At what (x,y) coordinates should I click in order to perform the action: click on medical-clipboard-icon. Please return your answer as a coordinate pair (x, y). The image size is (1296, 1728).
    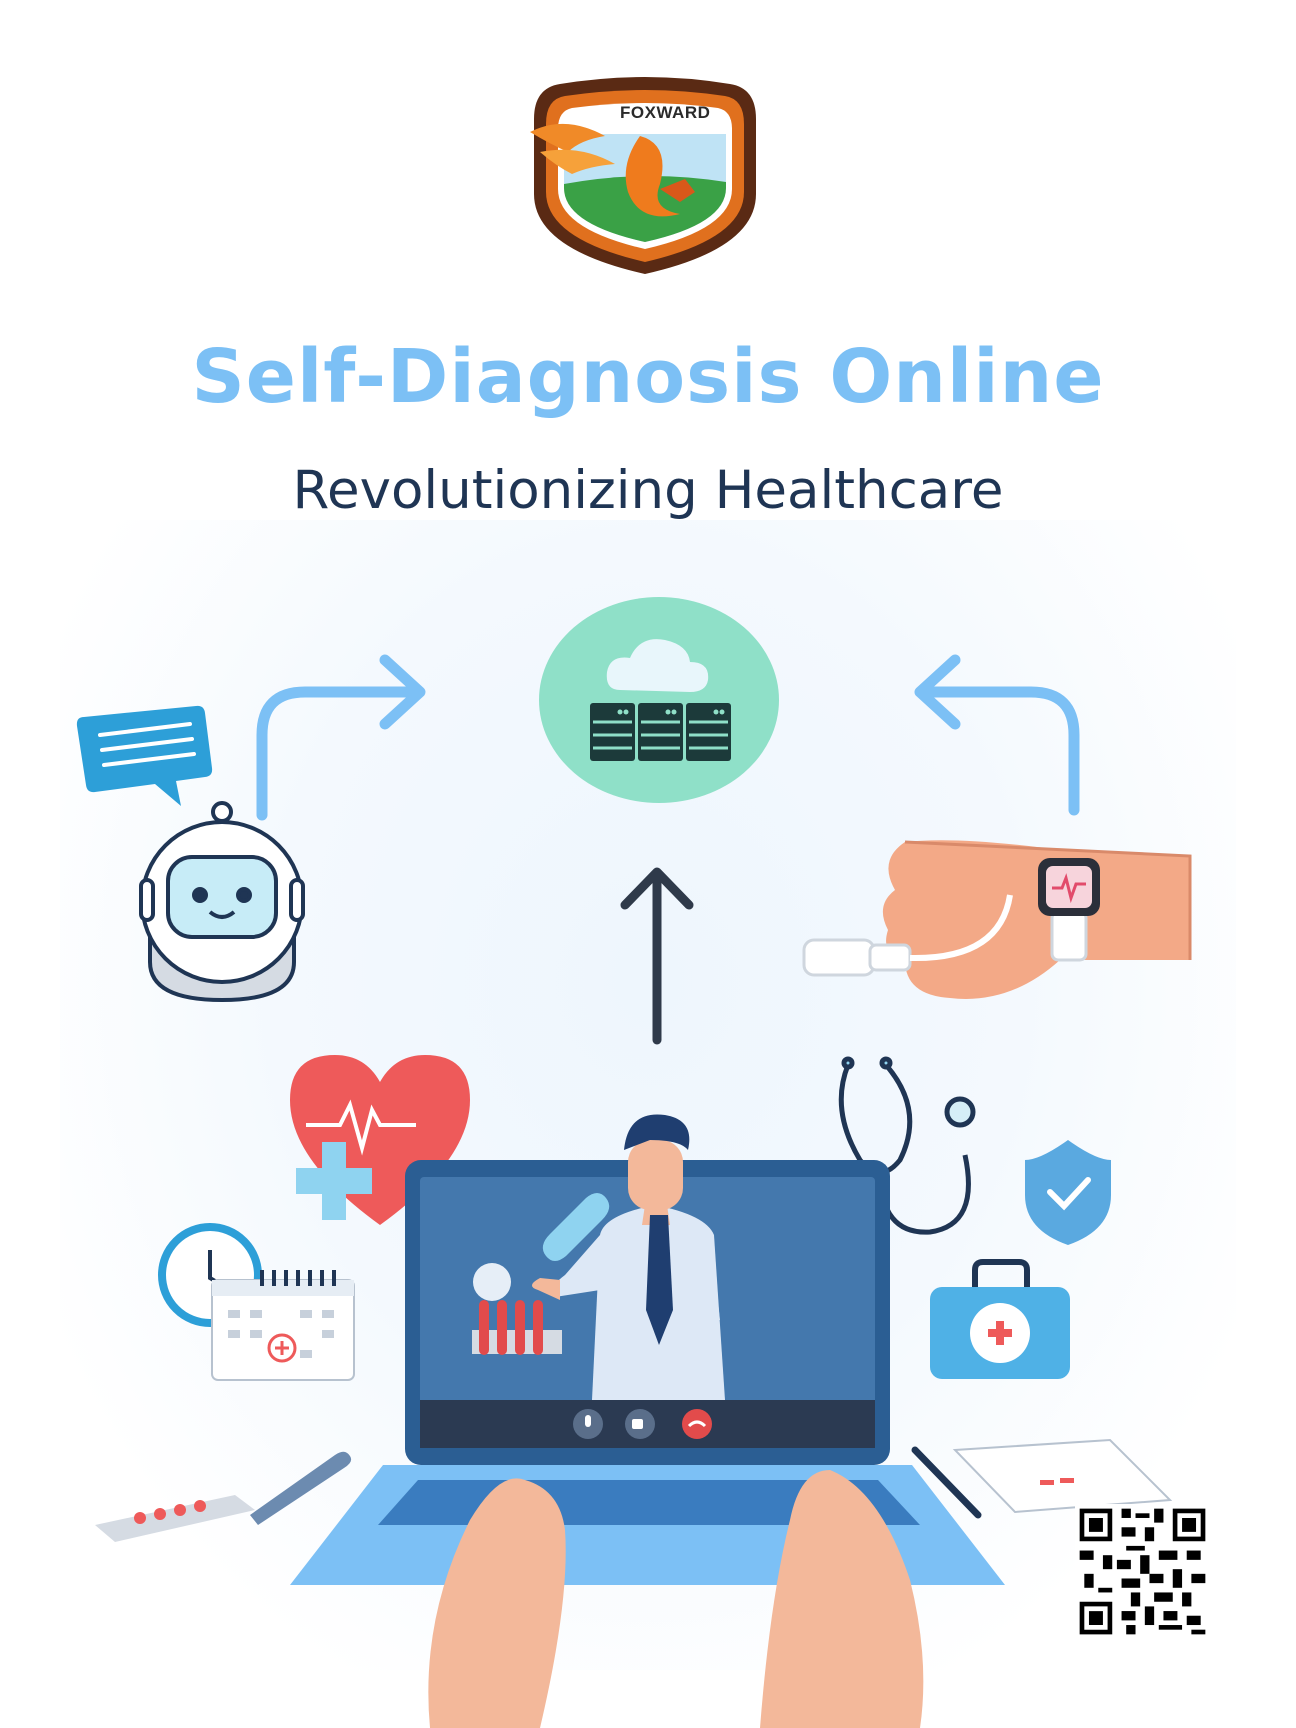
    Looking at the image, I should click on (1062, 1476).